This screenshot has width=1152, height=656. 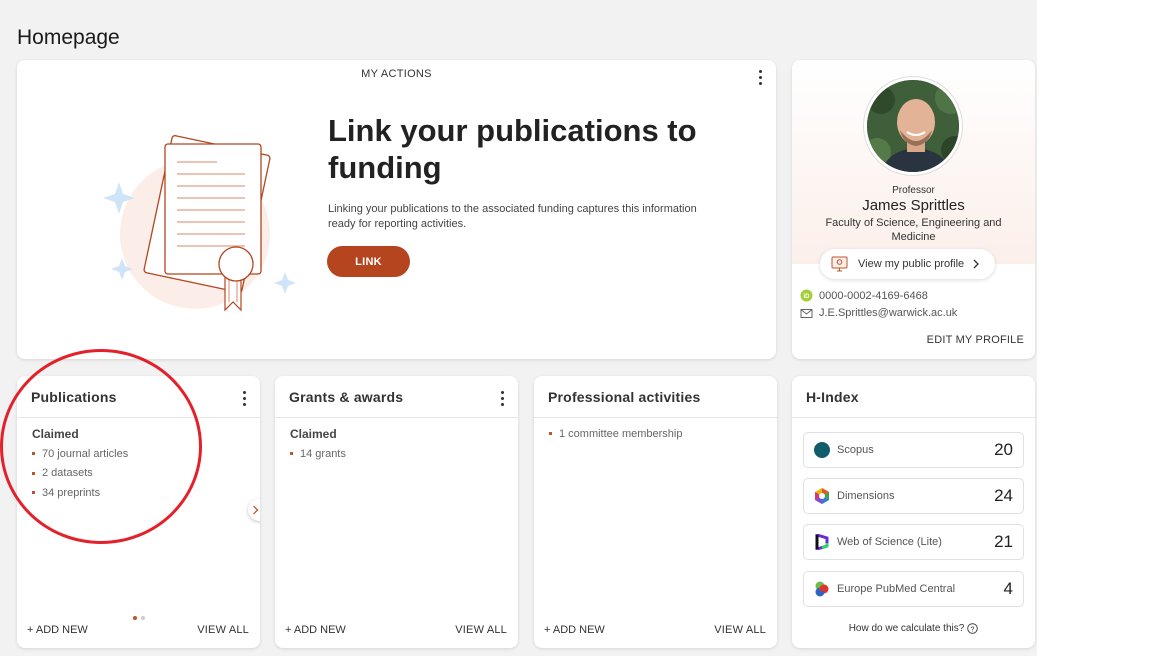 I want to click on grants-title: Grants & awards, so click(x=346, y=397).